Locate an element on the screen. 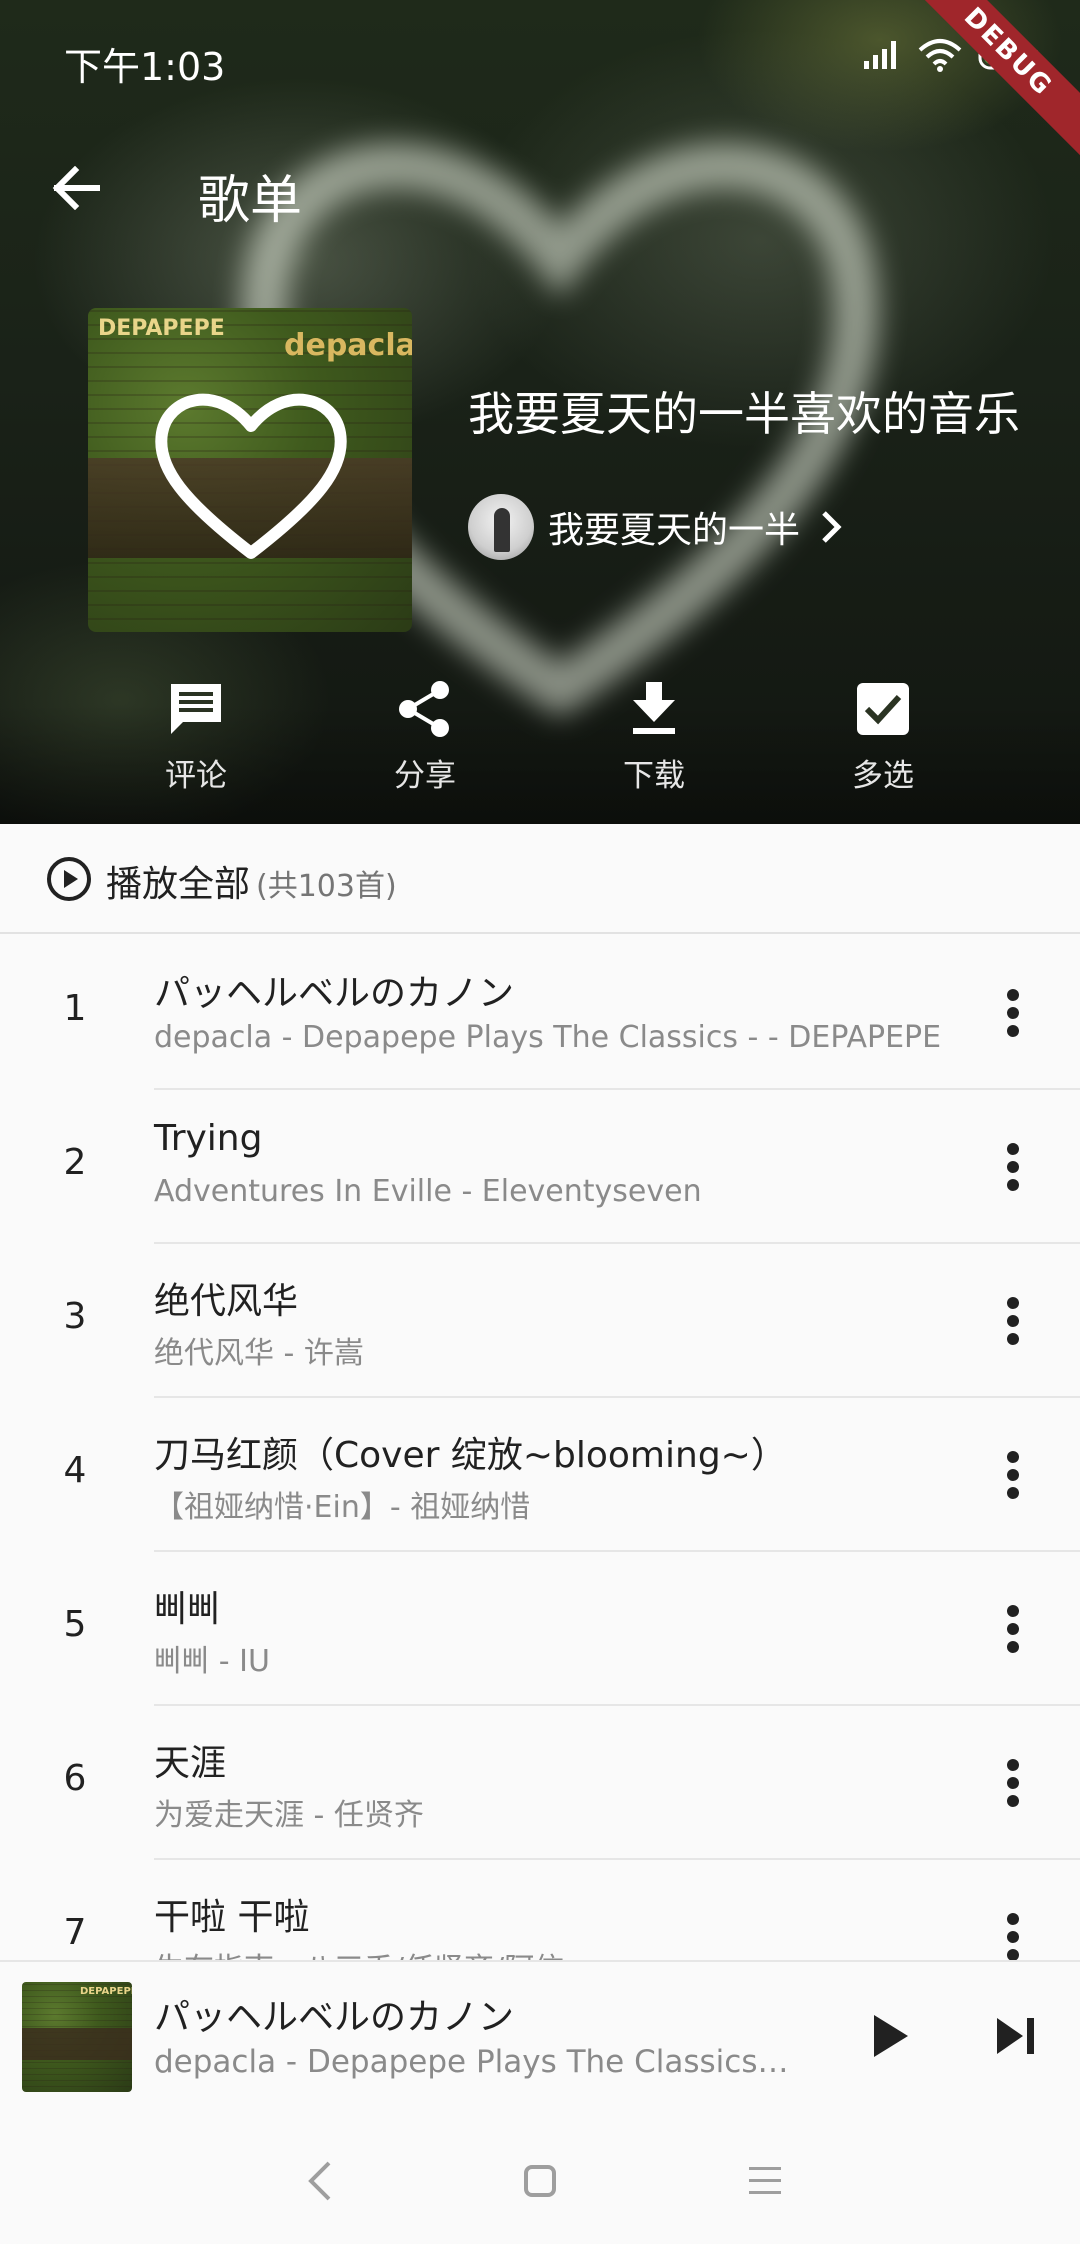 The height and width of the screenshot is (2244, 1080). back-button is located at coordinates (76, 188).